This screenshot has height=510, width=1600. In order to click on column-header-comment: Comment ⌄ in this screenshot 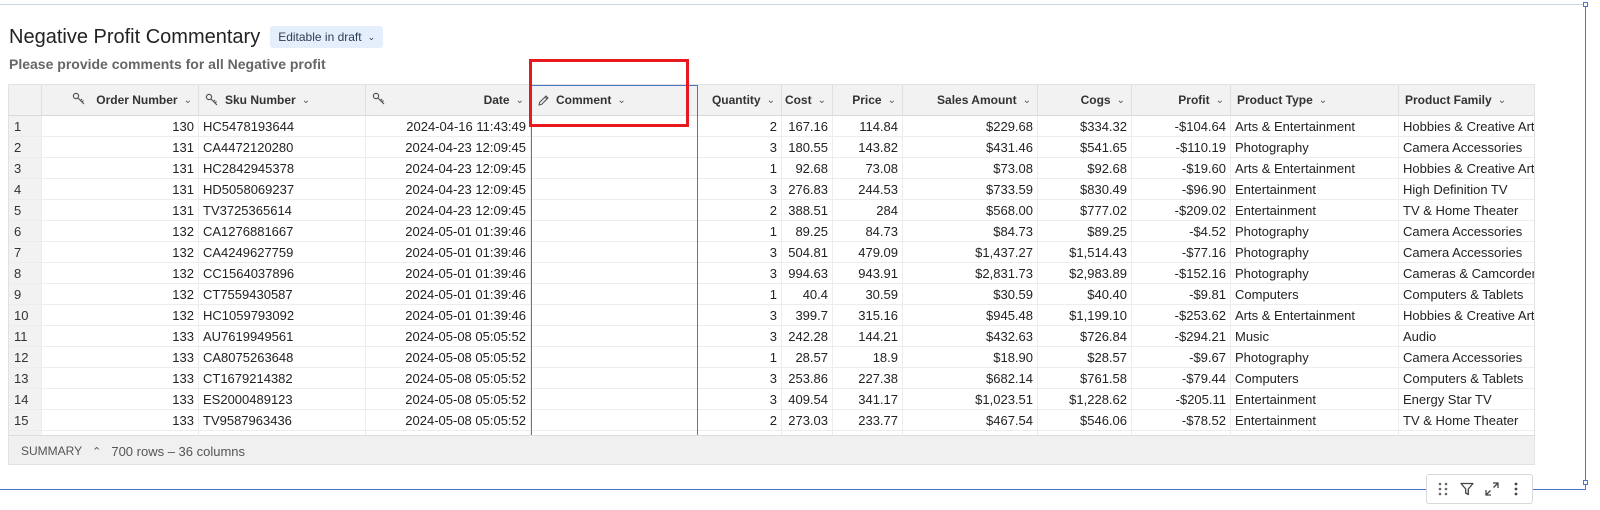, I will do `click(614, 100)`.